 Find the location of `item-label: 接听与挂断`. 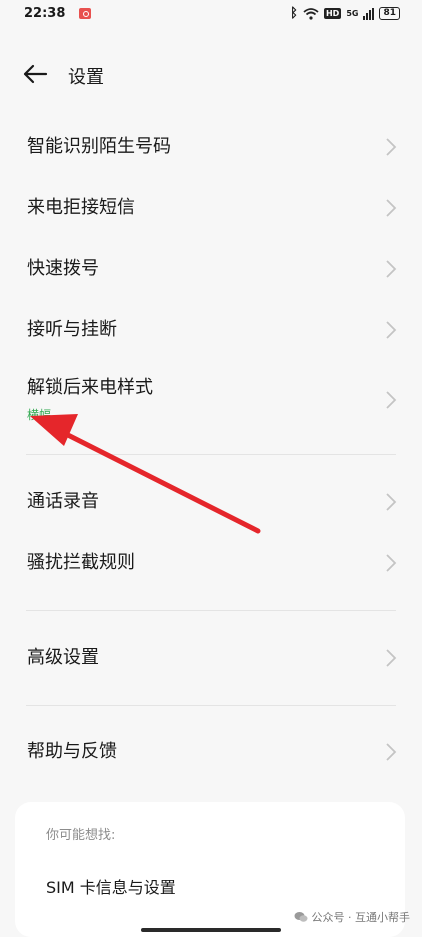

item-label: 接听与挂断 is located at coordinates (72, 329).